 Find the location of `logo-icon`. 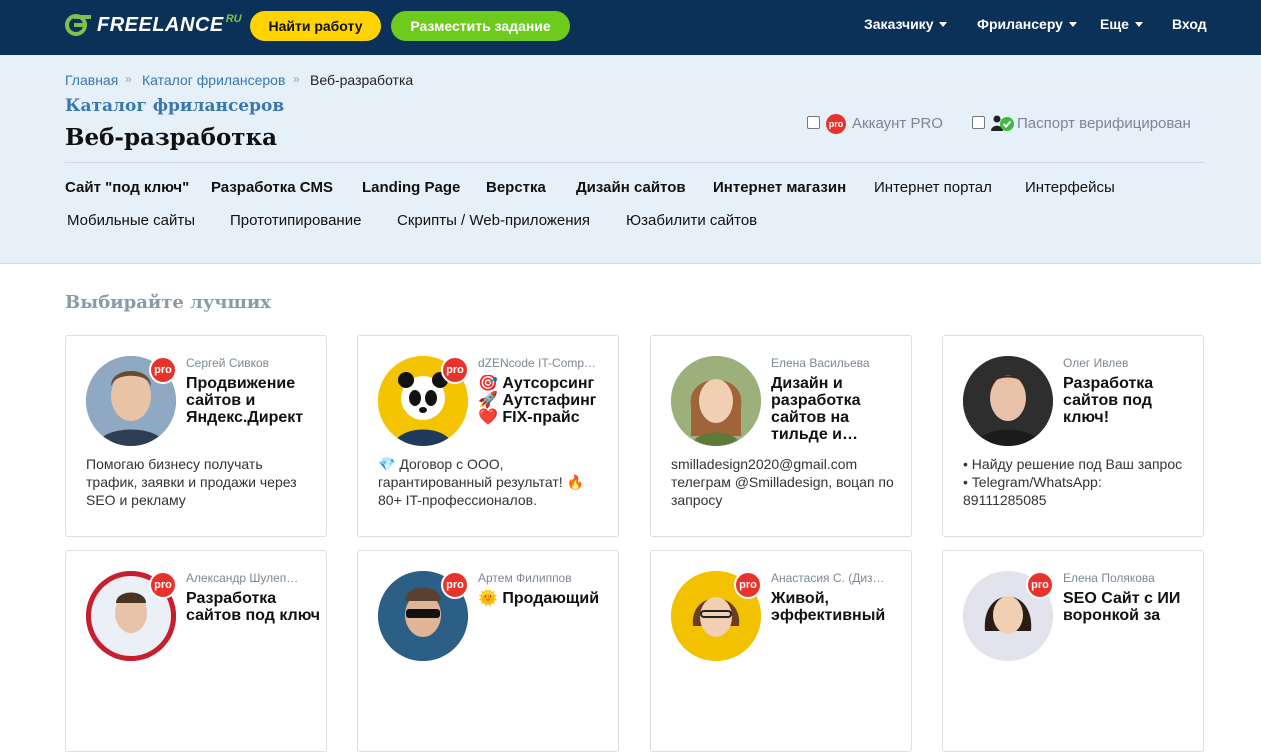

logo-icon is located at coordinates (78, 25).